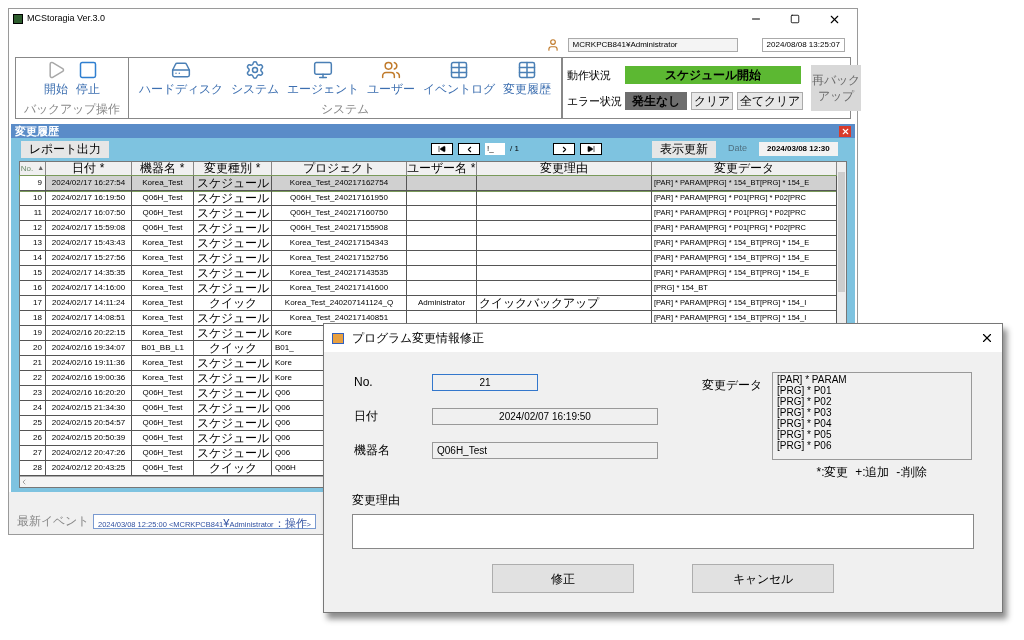 Image resolution: width=1024 pixels, height=640 pixels. I want to click on input-field: Q06H_Test, so click(545, 450).